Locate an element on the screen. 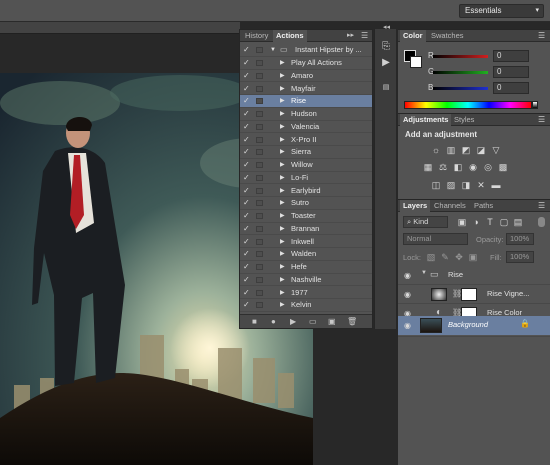  filter-smart-object-icon: ▤ is located at coordinates (518, 222).